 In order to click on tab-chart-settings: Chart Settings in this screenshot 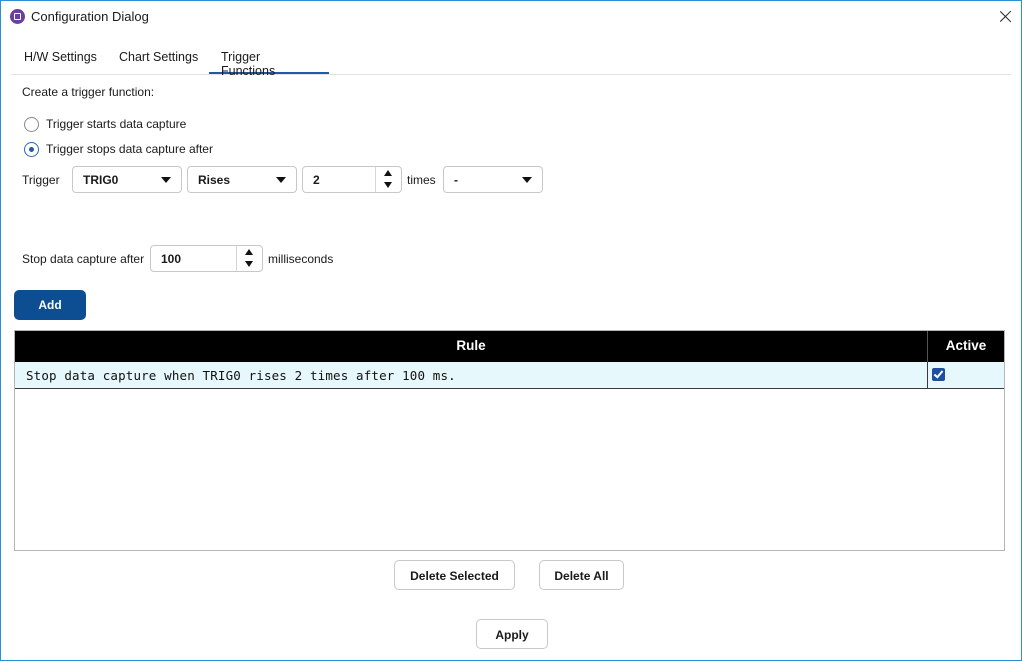, I will do `click(158, 57)`.